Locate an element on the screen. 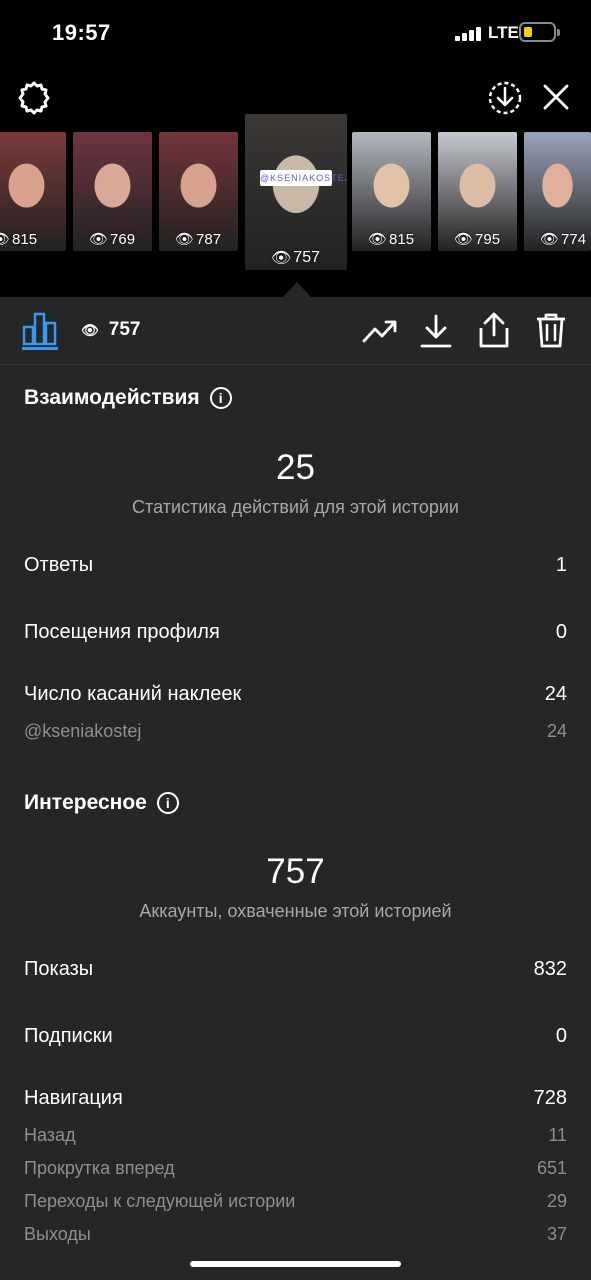  mention-sticker: @KSENIAKOSTEJ is located at coordinates (303, 178).